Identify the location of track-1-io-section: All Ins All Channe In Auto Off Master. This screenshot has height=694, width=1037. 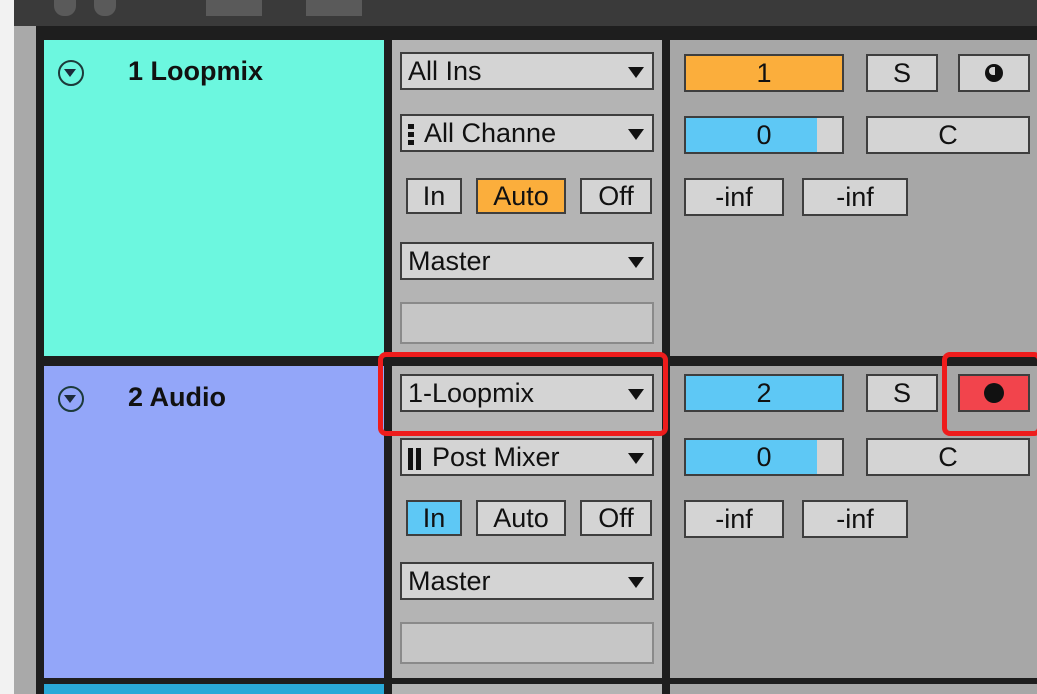
(527, 198).